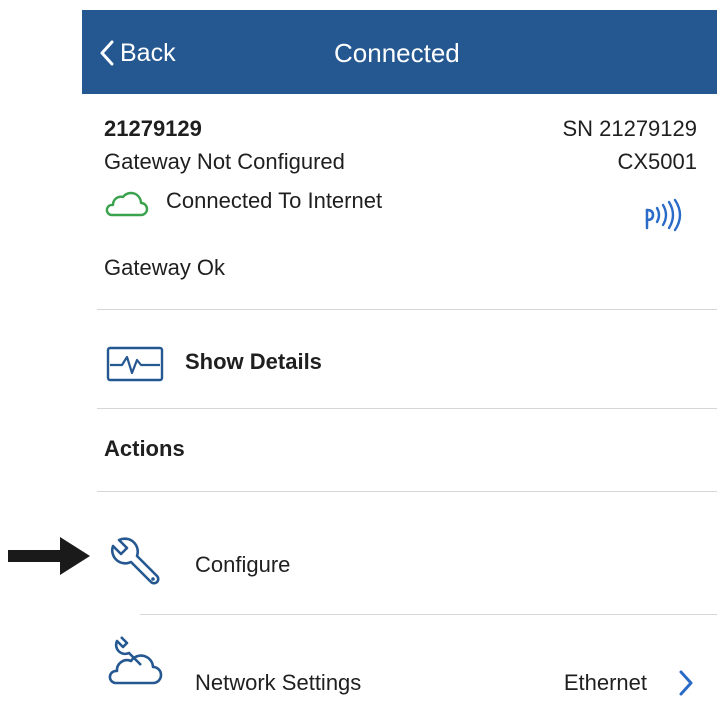  What do you see at coordinates (397, 53) in the screenshot?
I see `page-title: Connected` at bounding box center [397, 53].